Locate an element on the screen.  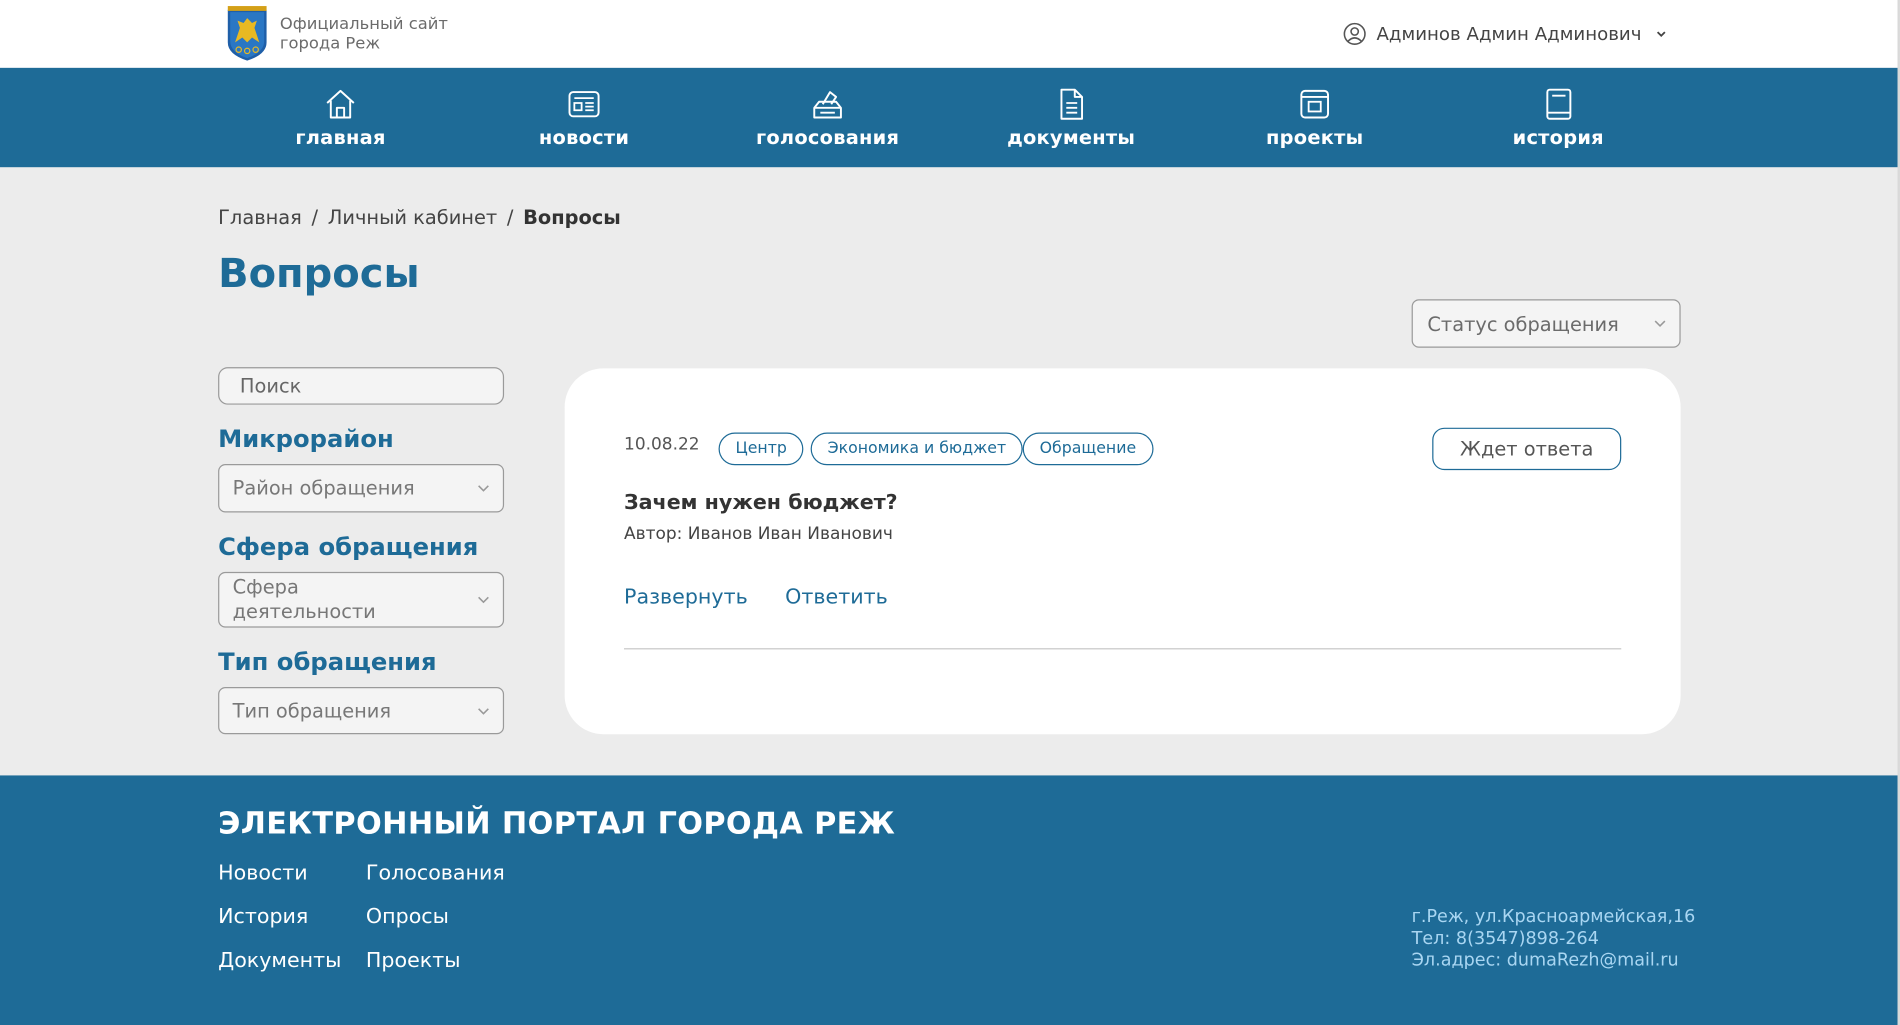
breadcrumb-current: Вопросы is located at coordinates (572, 217).